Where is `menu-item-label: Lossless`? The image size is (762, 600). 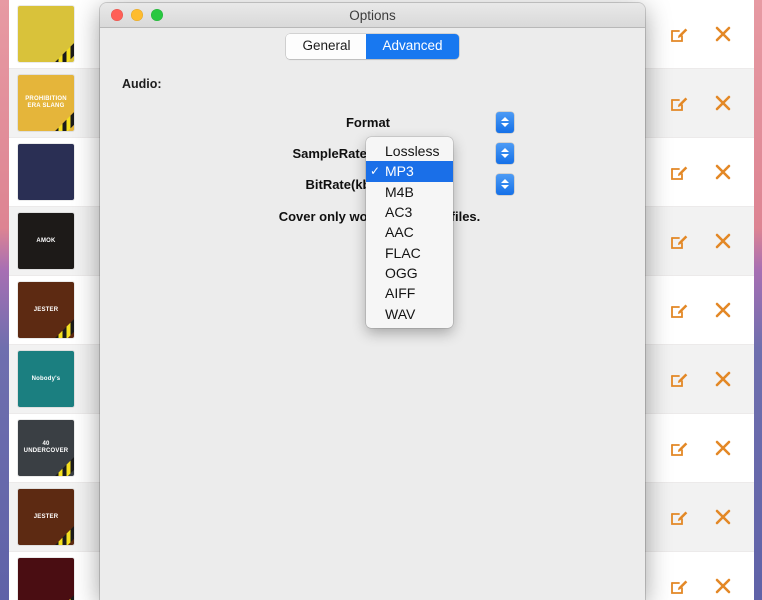
menu-item-label: Lossless is located at coordinates (412, 151).